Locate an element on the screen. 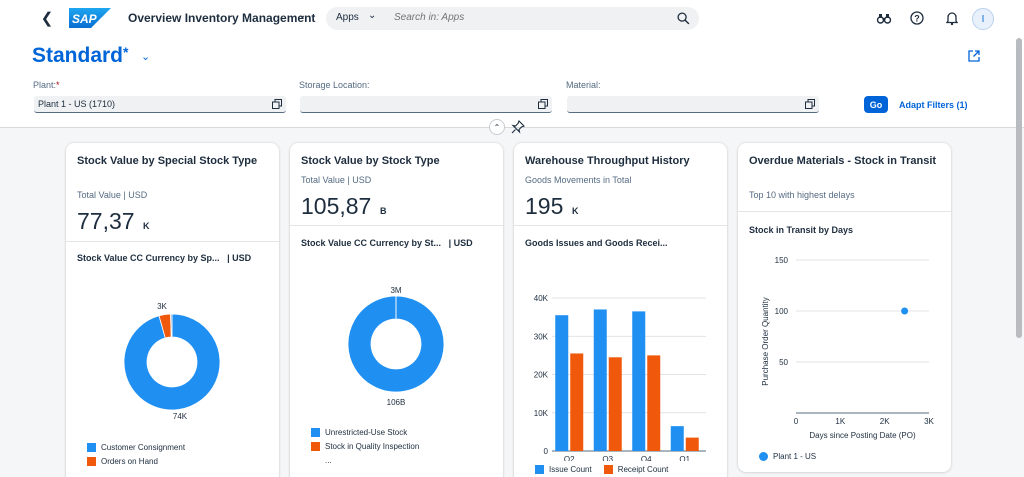 Image resolution: width=1024 pixels, height=477 pixels. x-tick-label: 3K is located at coordinates (929, 421).